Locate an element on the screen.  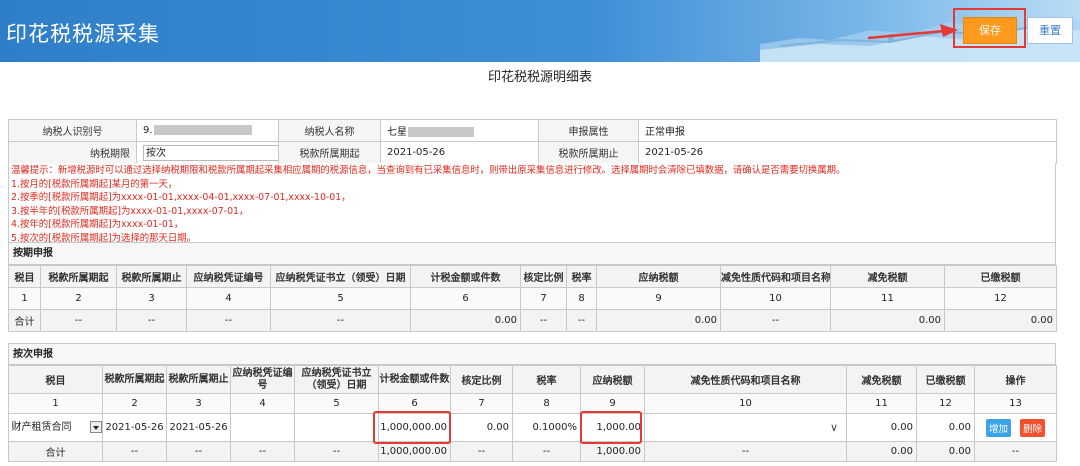
tax-item-cell: 财产租赁合同 is located at coordinates (55, 427).